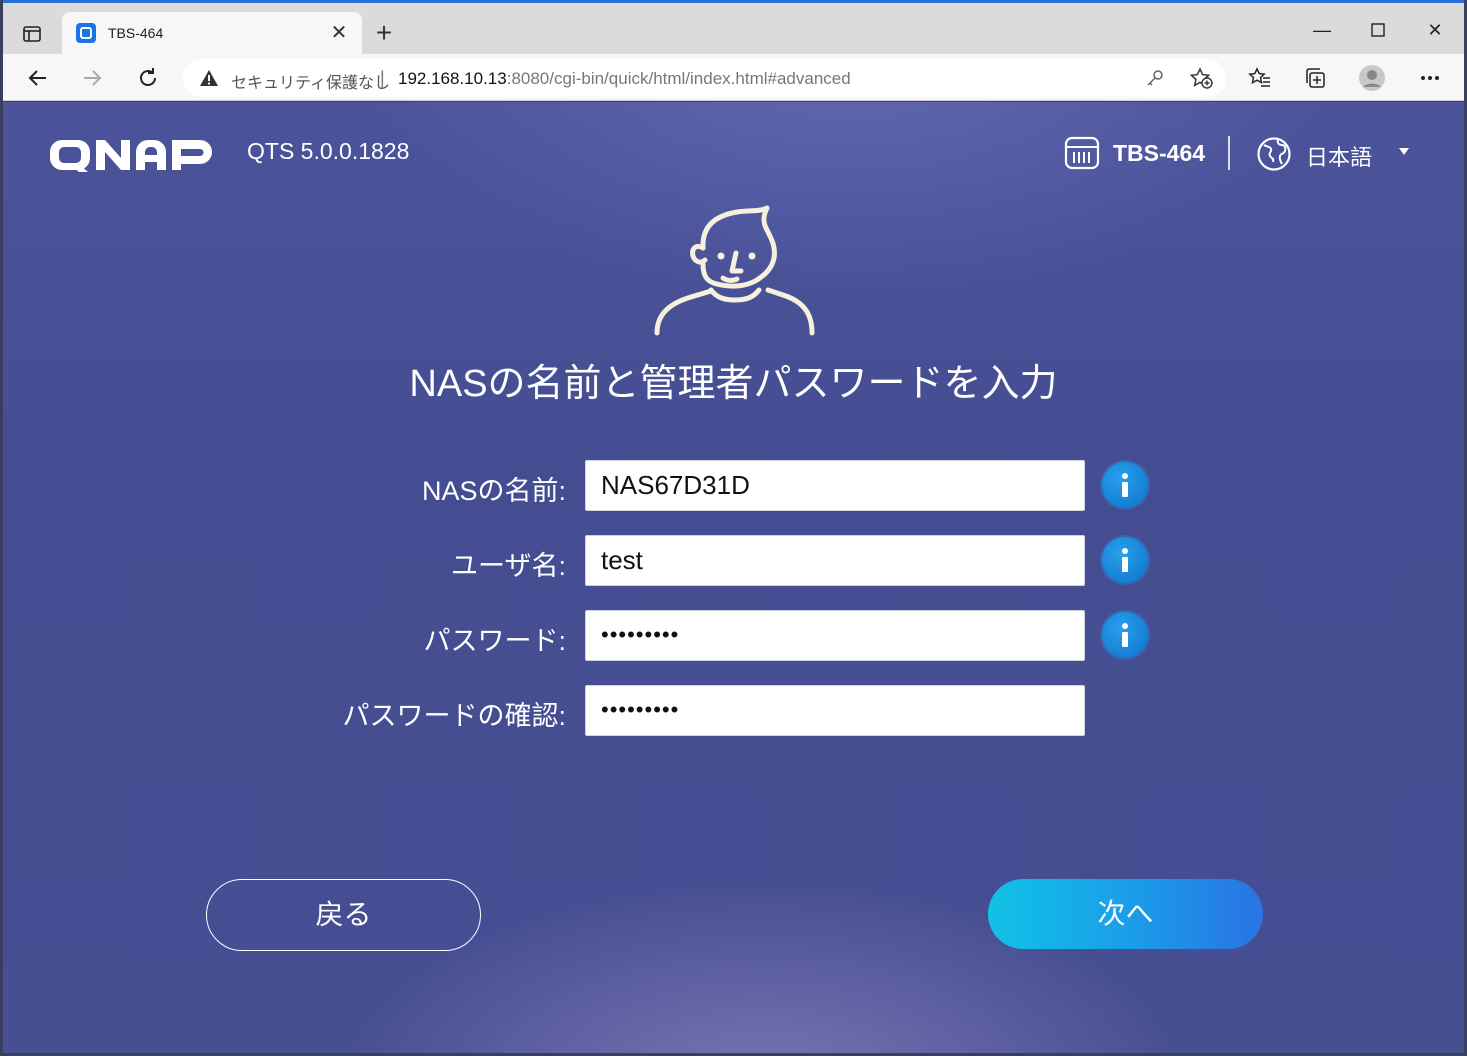 This screenshot has width=1467, height=1056. Describe the element at coordinates (310, 81) in the screenshot. I see `security-label: セキュリティ保護なし` at that location.